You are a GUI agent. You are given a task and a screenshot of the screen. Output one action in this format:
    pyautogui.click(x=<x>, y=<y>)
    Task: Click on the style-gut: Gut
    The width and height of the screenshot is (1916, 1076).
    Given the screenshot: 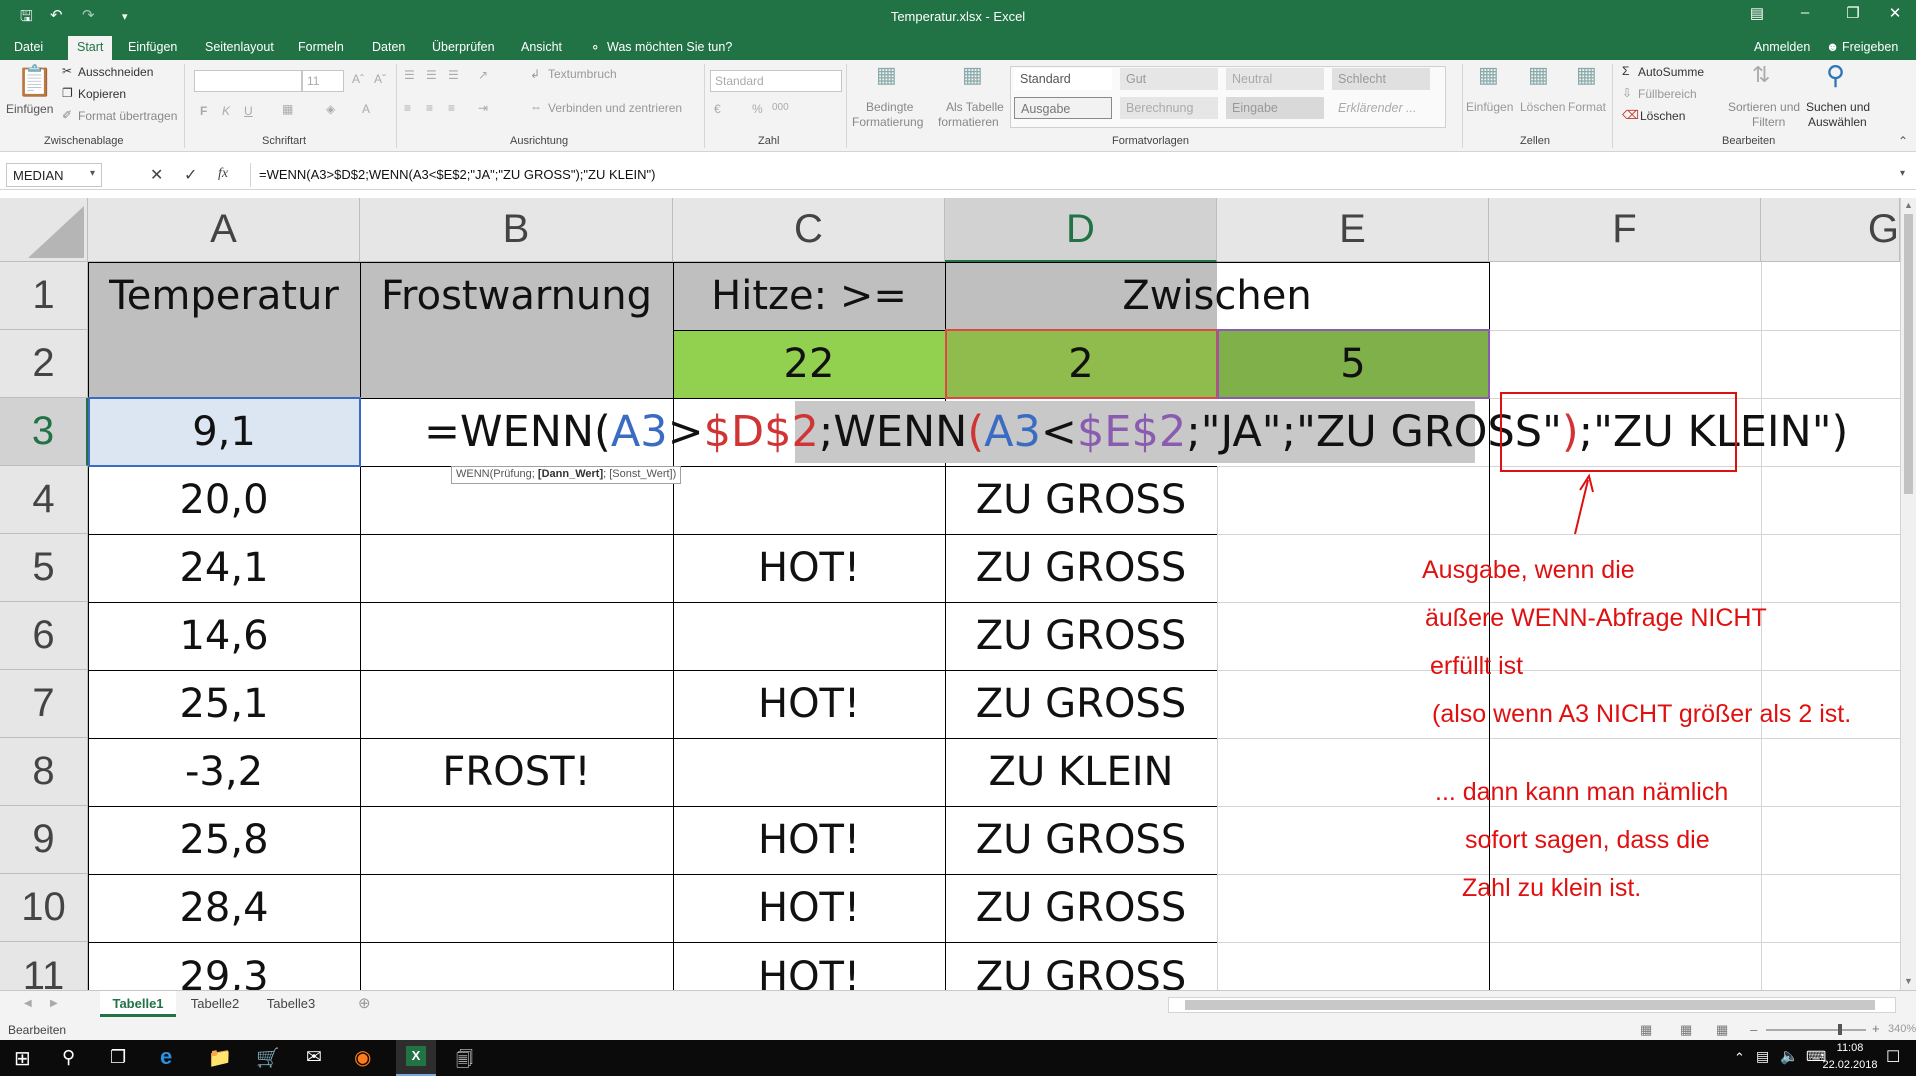 What is the action you would take?
    pyautogui.click(x=1169, y=79)
    